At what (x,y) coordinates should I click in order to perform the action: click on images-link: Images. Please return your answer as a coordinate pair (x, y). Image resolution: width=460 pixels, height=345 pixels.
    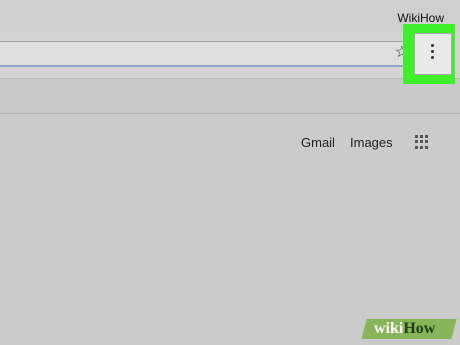
    Looking at the image, I should click on (371, 142).